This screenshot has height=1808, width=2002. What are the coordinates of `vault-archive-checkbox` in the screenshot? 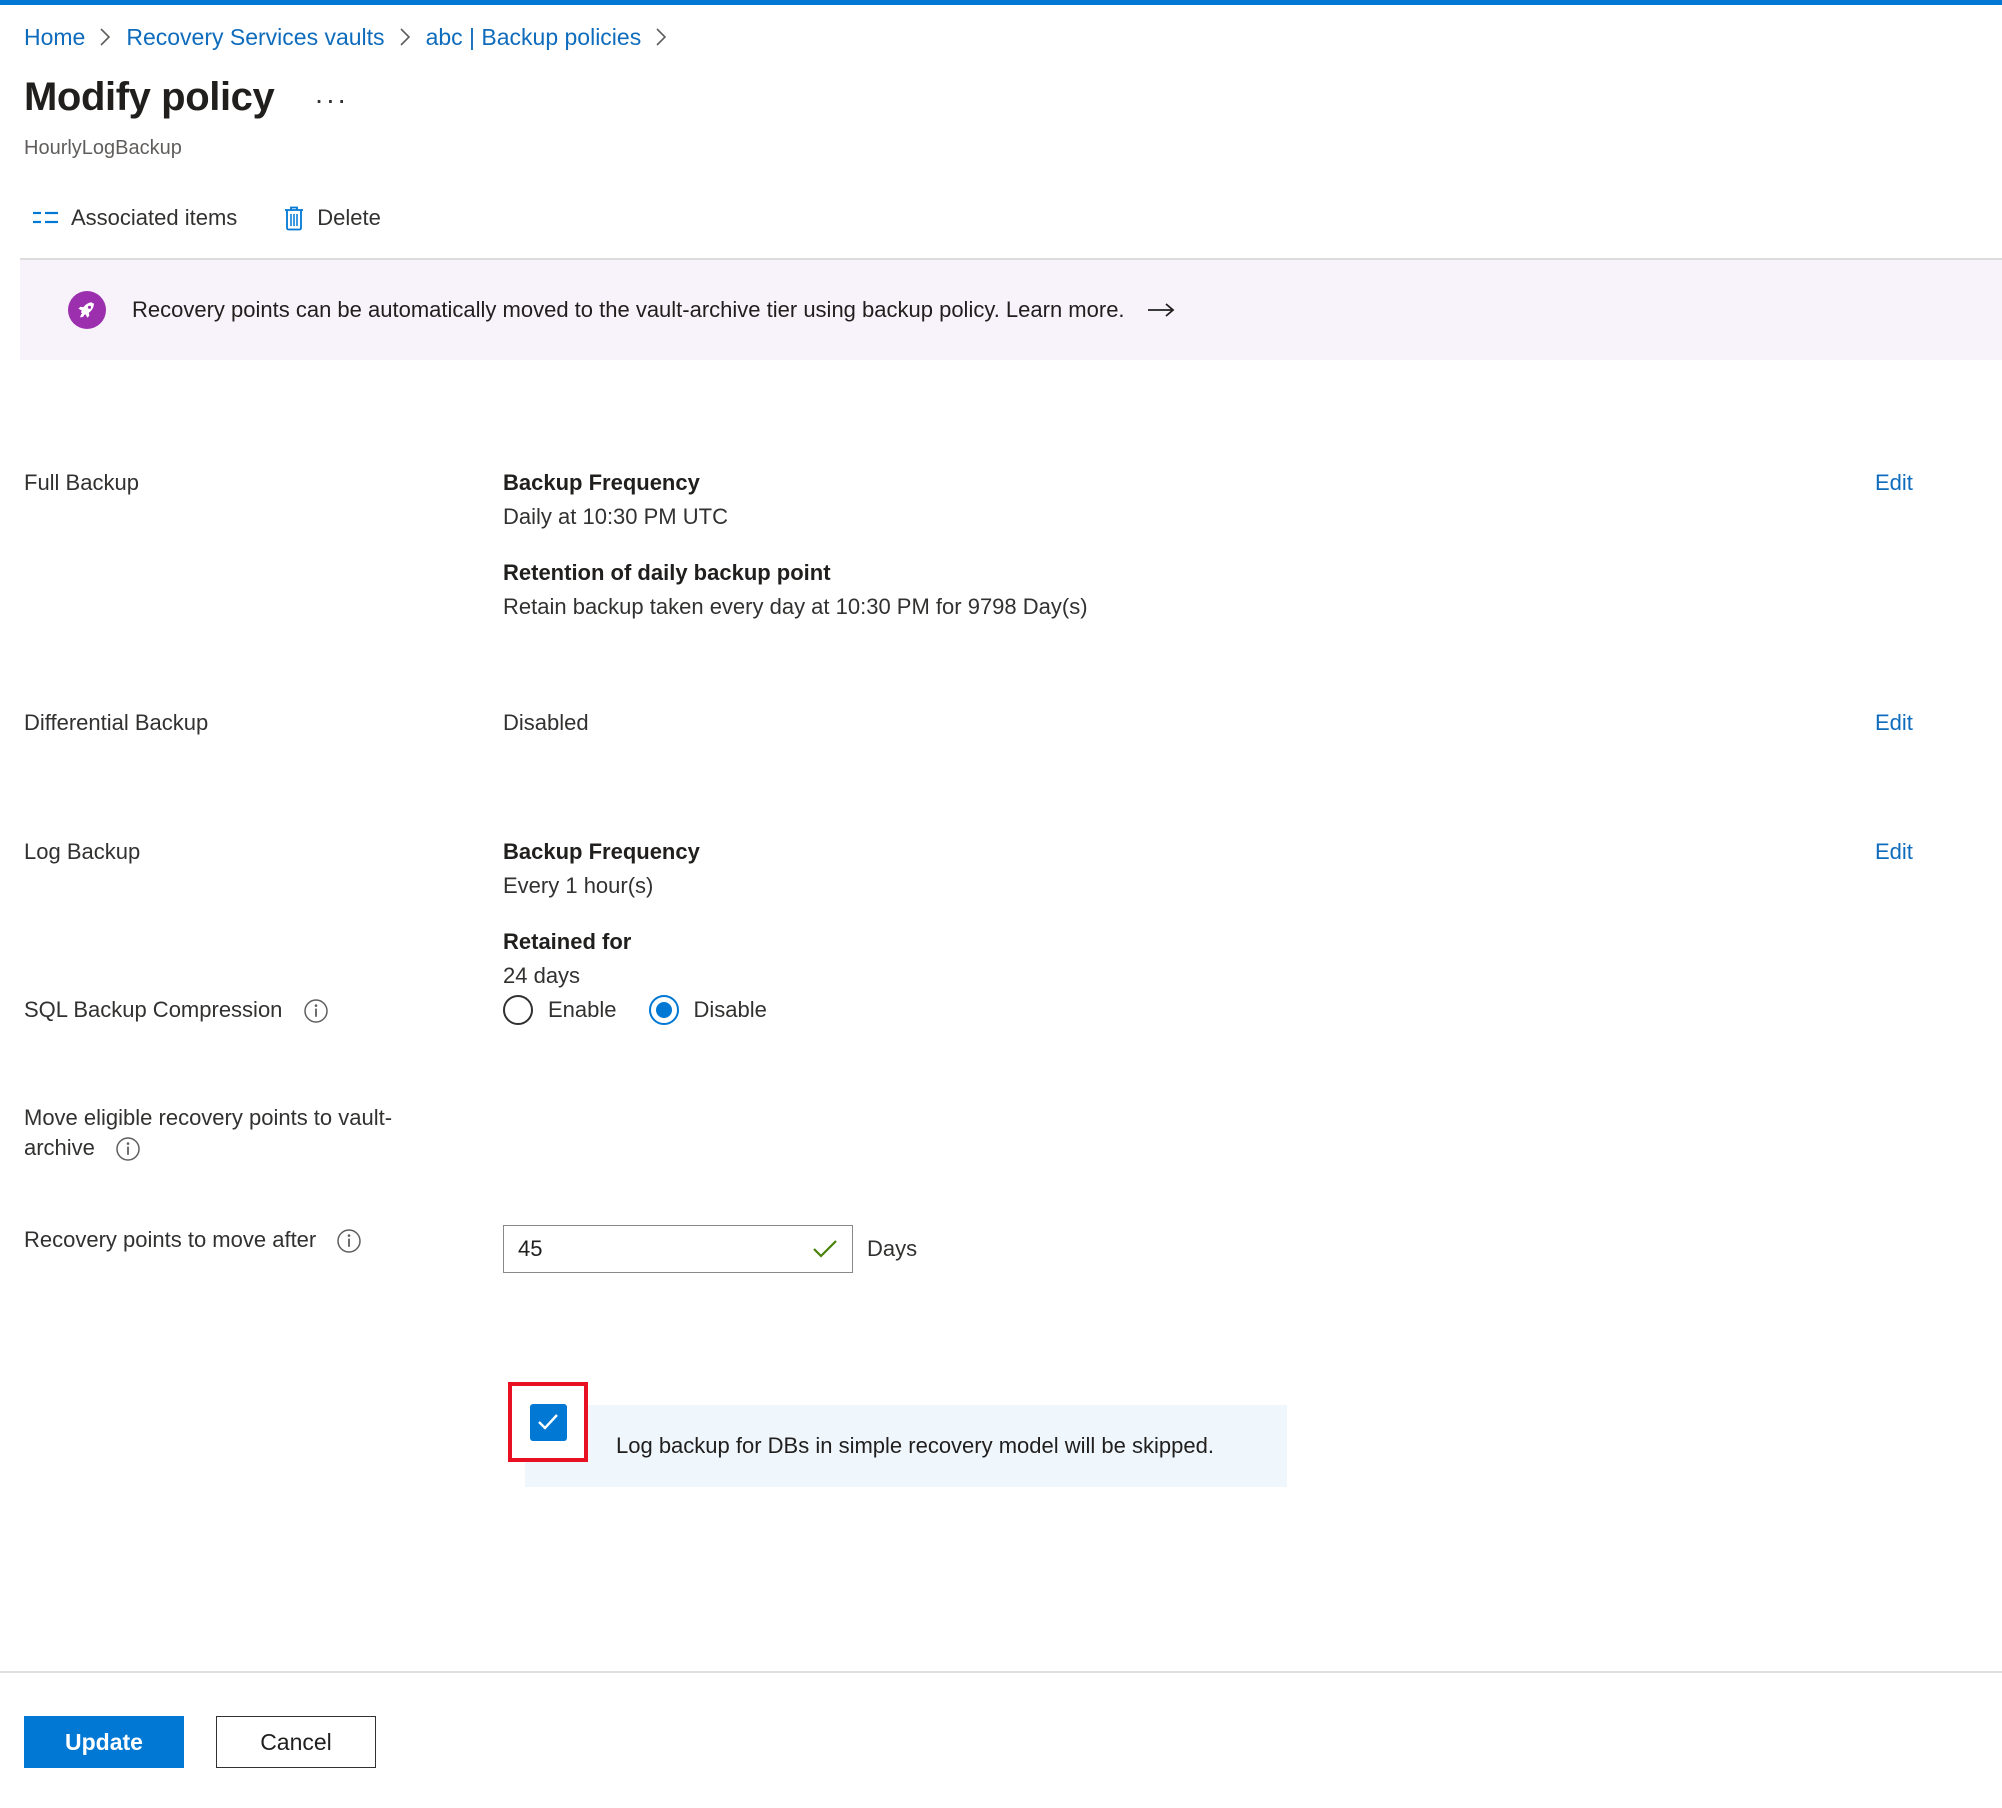 It's located at (548, 1422).